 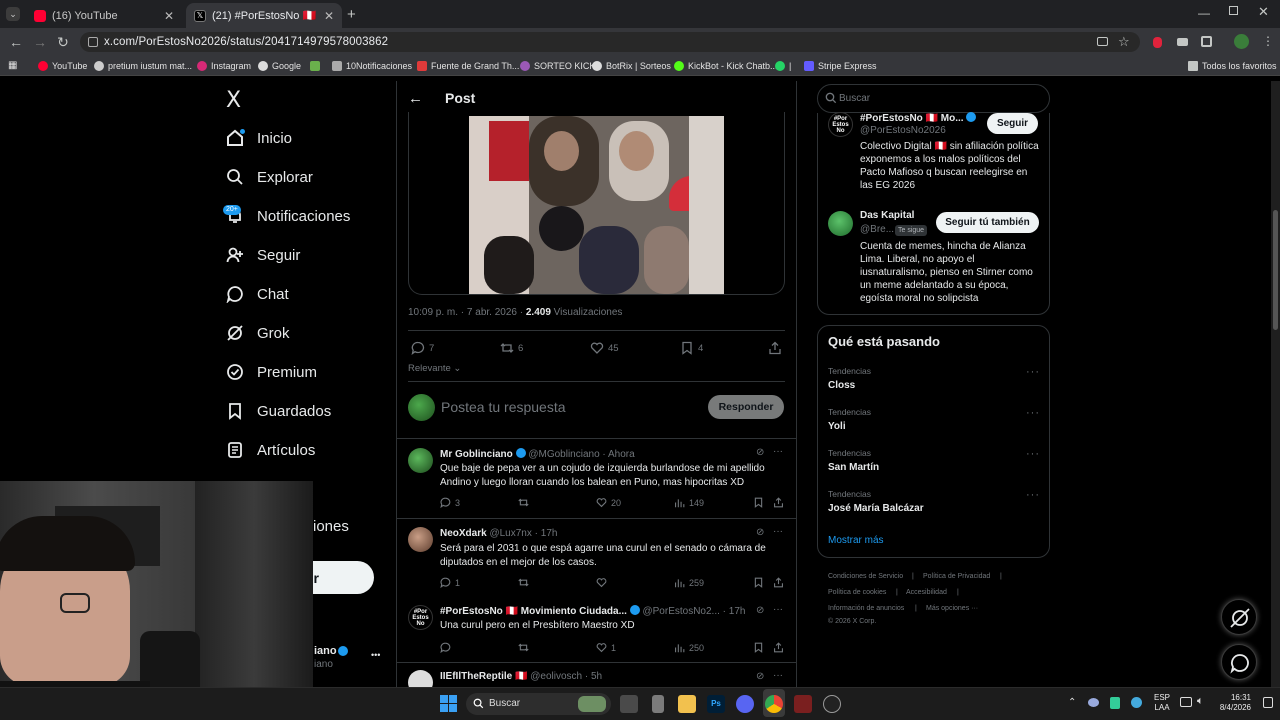 What do you see at coordinates (603, 582) in the screenshot?
I see `like-button` at bounding box center [603, 582].